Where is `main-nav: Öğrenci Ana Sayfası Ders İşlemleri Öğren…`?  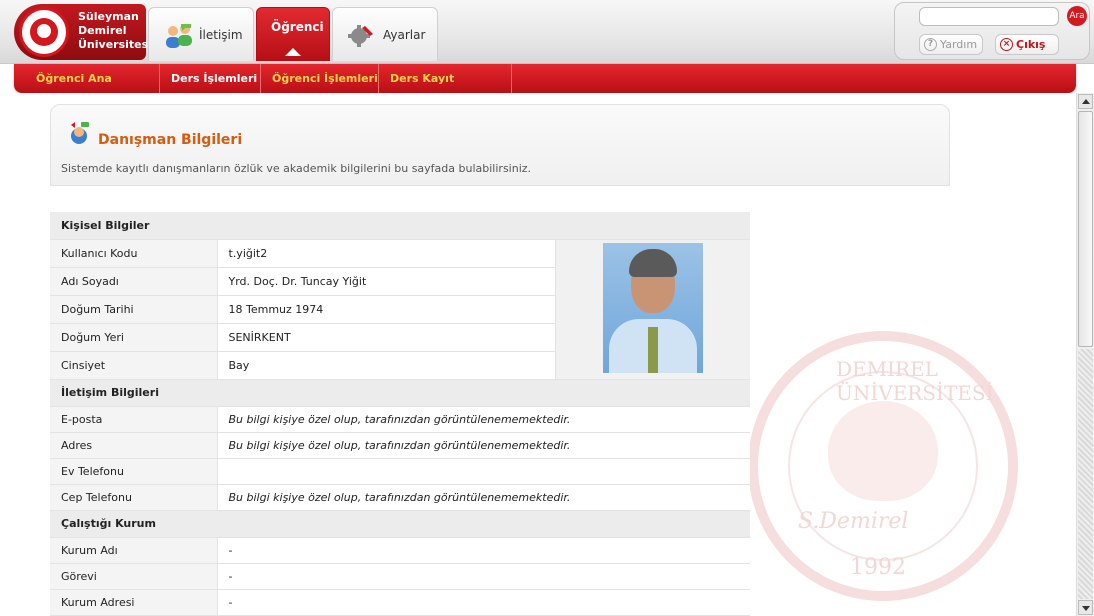
main-nav: Öğrenci Ana Sayfası Ders İşlemleri Öğren… is located at coordinates (545, 89).